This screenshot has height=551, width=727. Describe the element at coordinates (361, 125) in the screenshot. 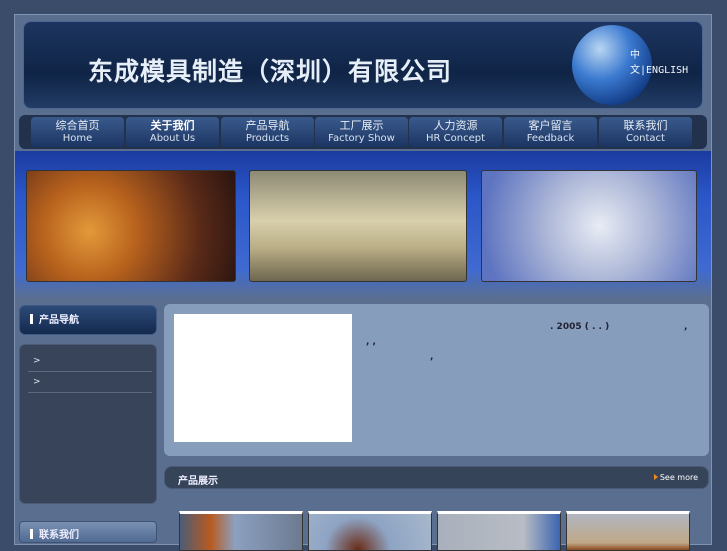

I see `nav-label-cn: 工厂展示` at that location.